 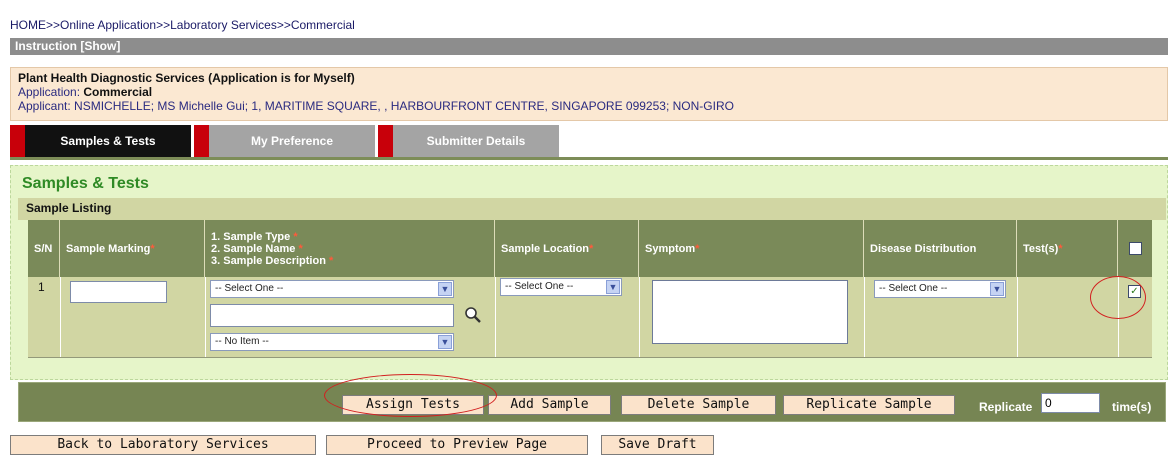 I want to click on highlight-ellipse-assign-tests, so click(x=410, y=395).